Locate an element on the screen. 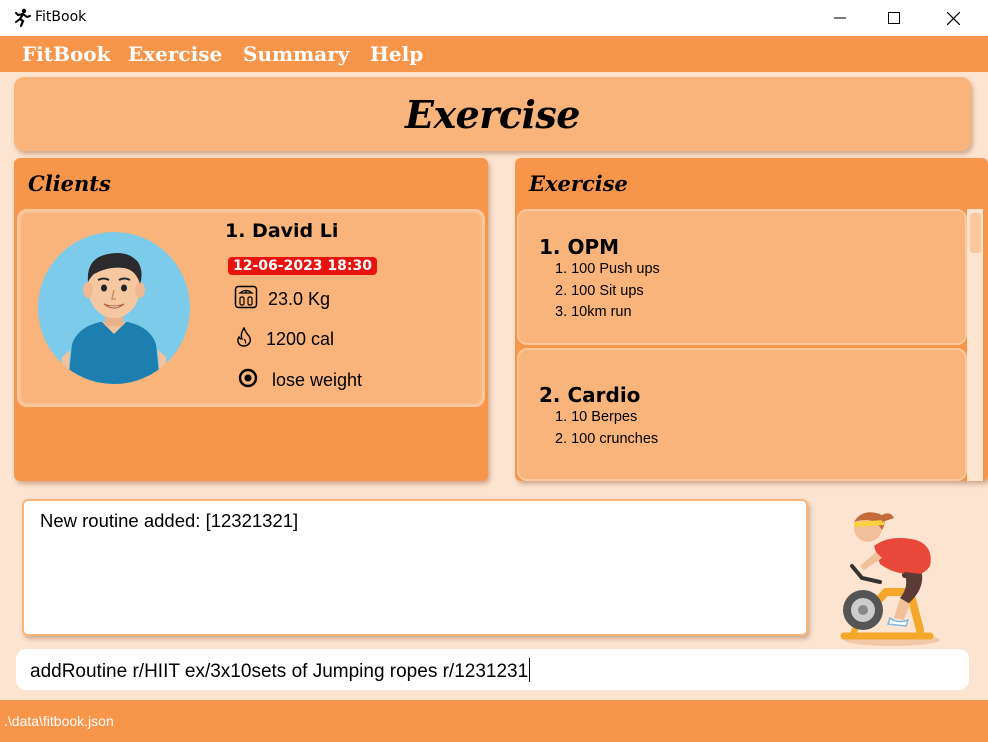  client-weight: 23.0 Kg is located at coordinates (299, 299).